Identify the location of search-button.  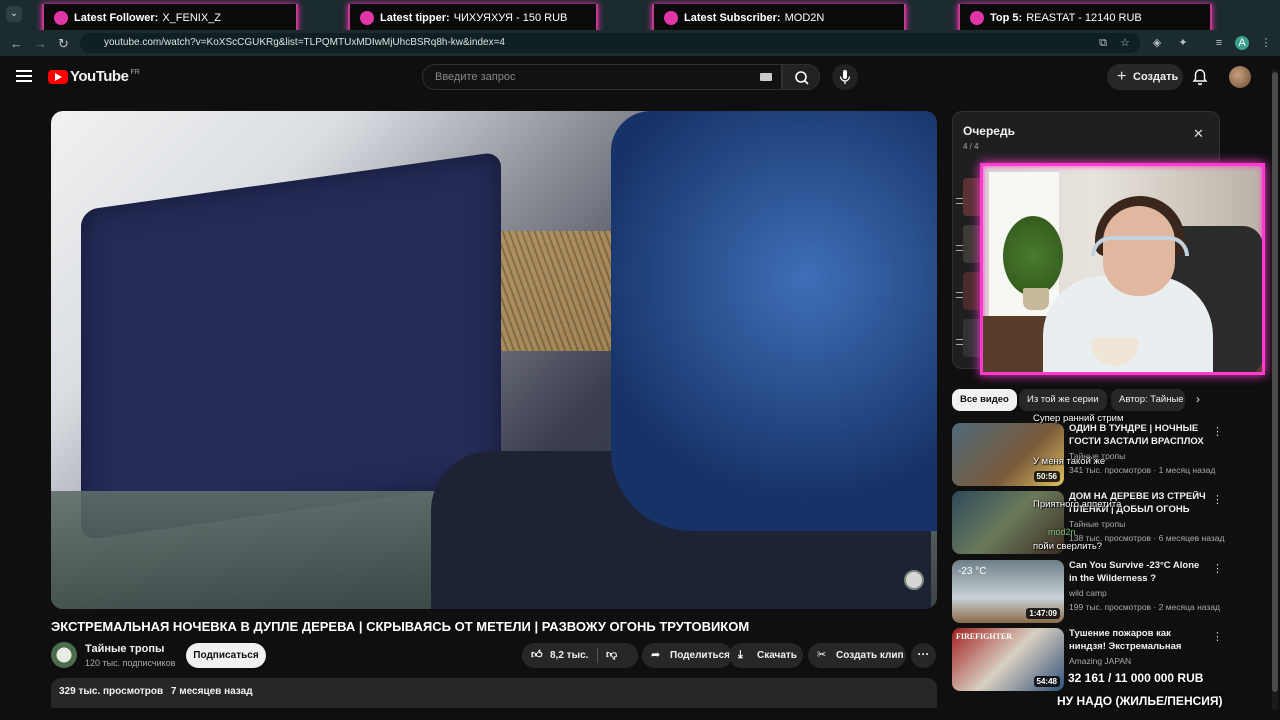
(801, 77).